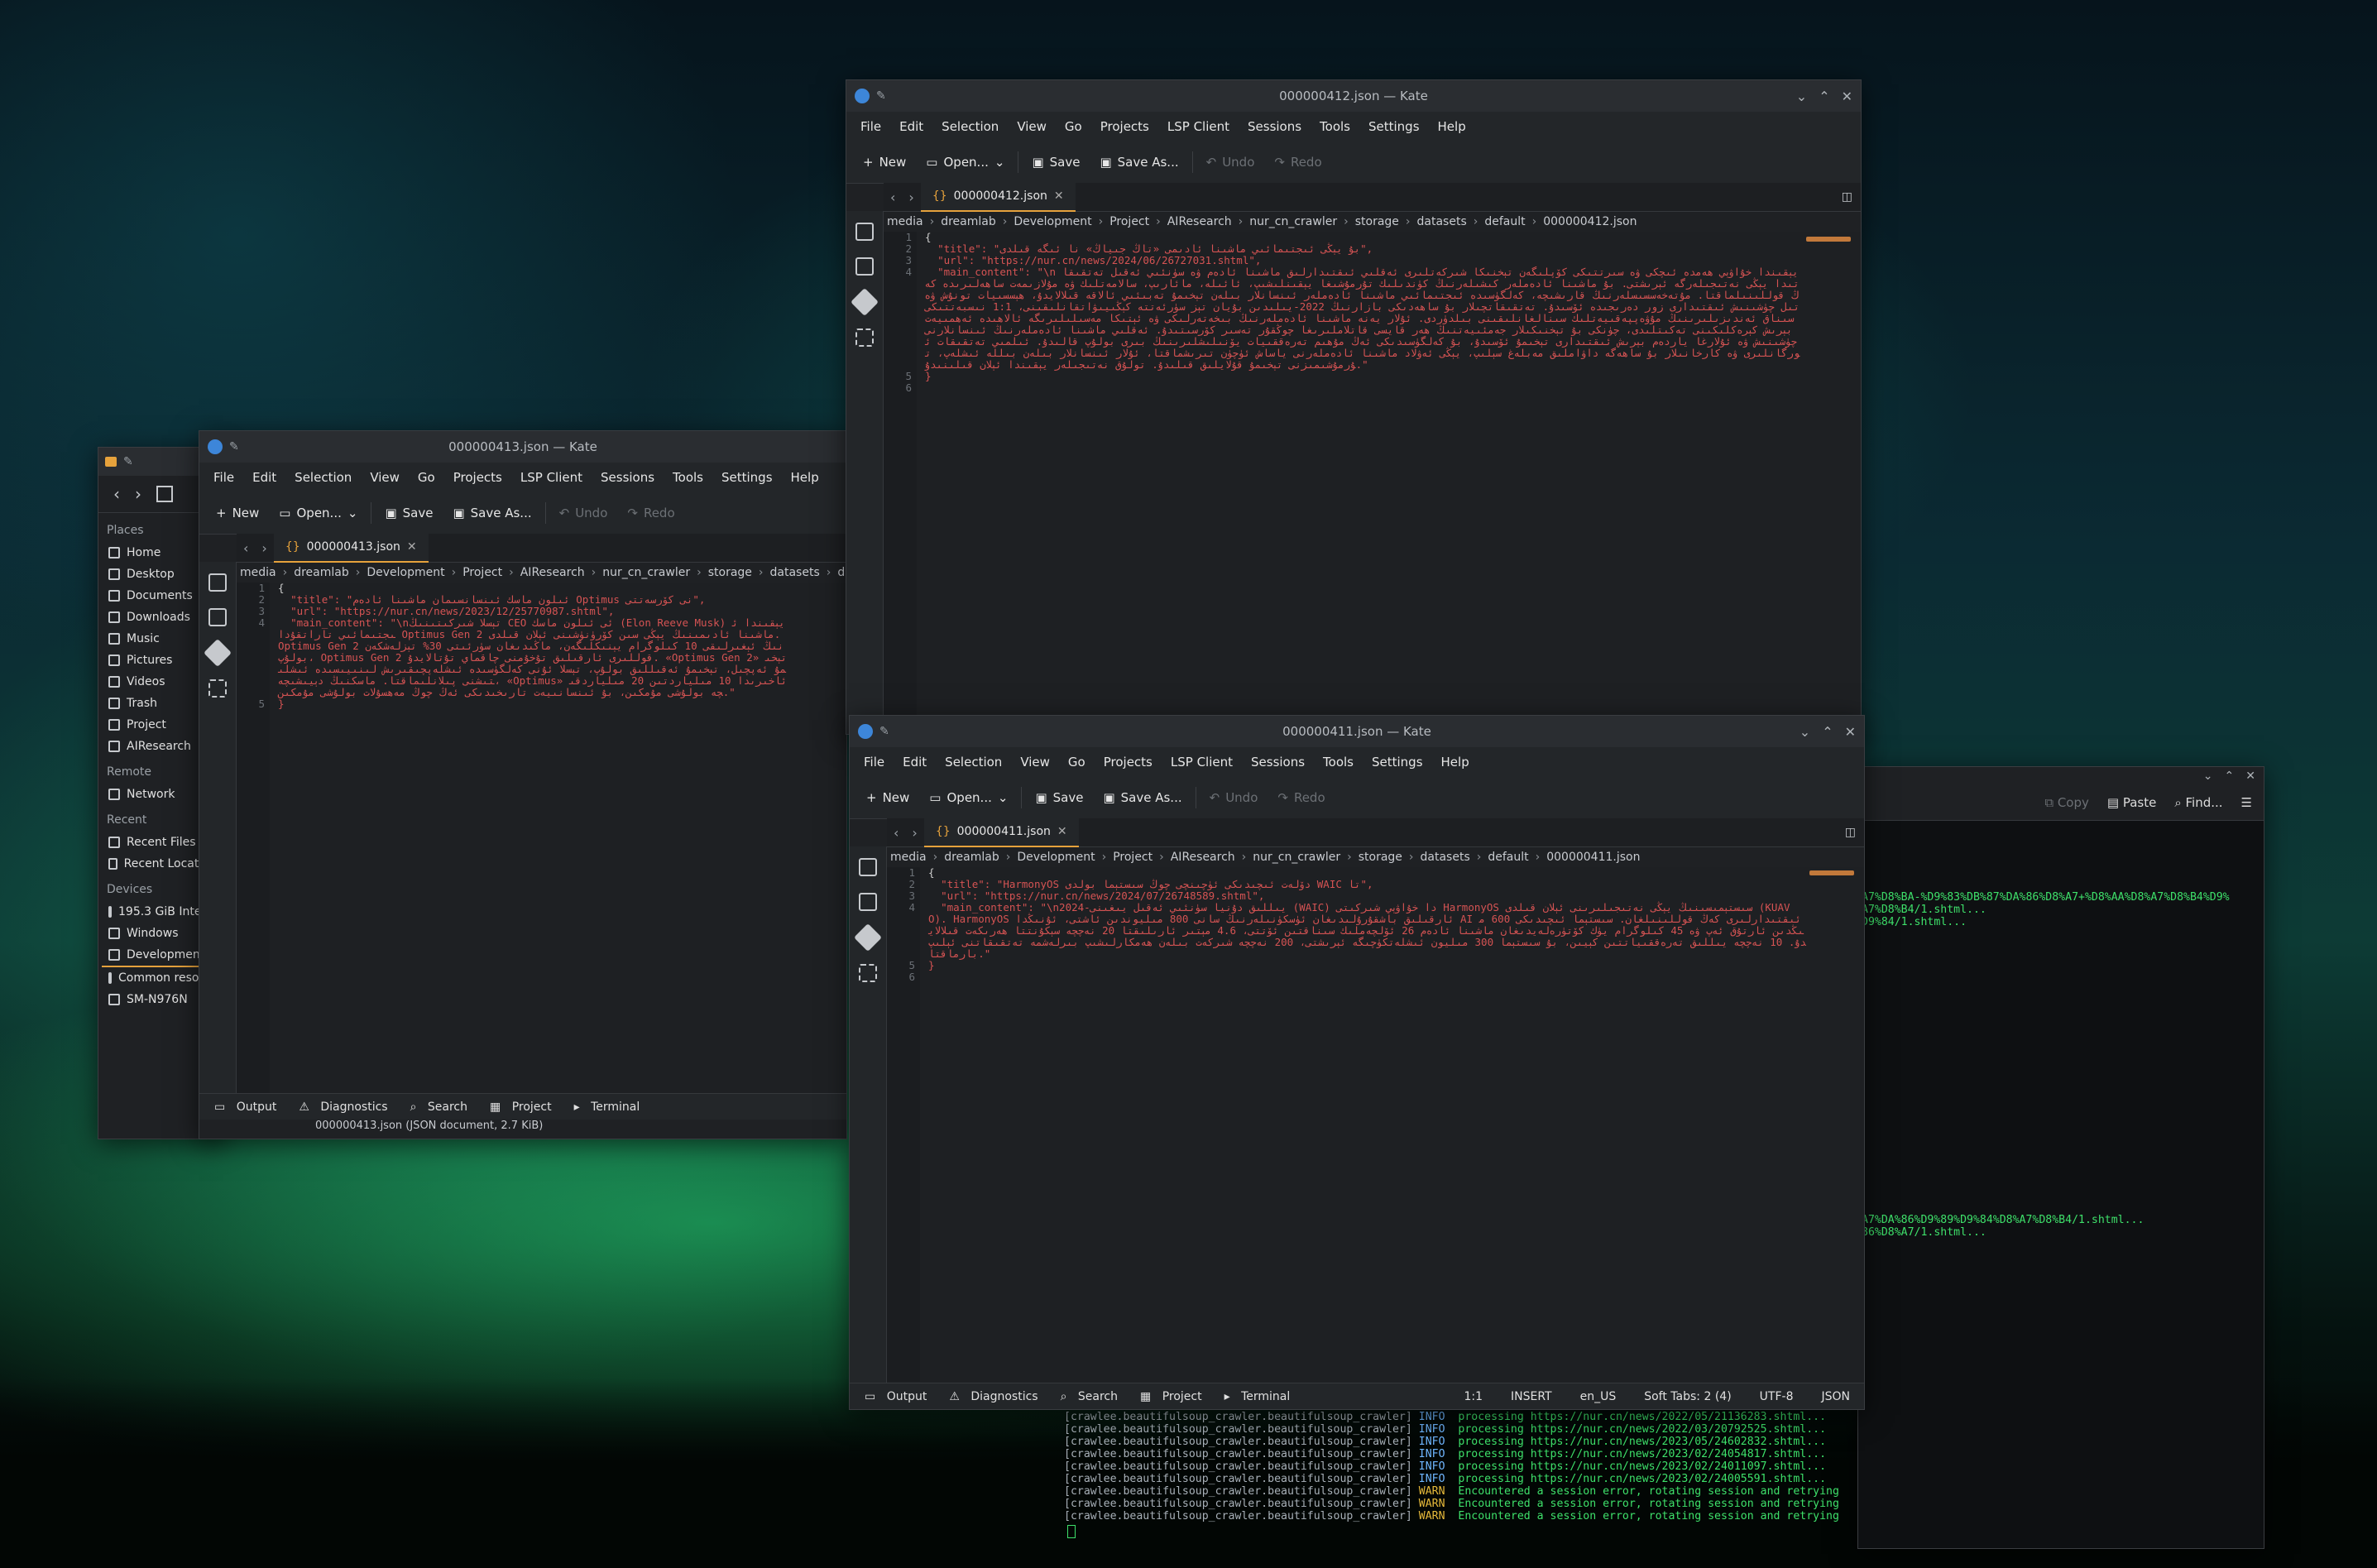  Describe the element at coordinates (1335, 127) in the screenshot. I see `menu-tools: Tools` at that location.